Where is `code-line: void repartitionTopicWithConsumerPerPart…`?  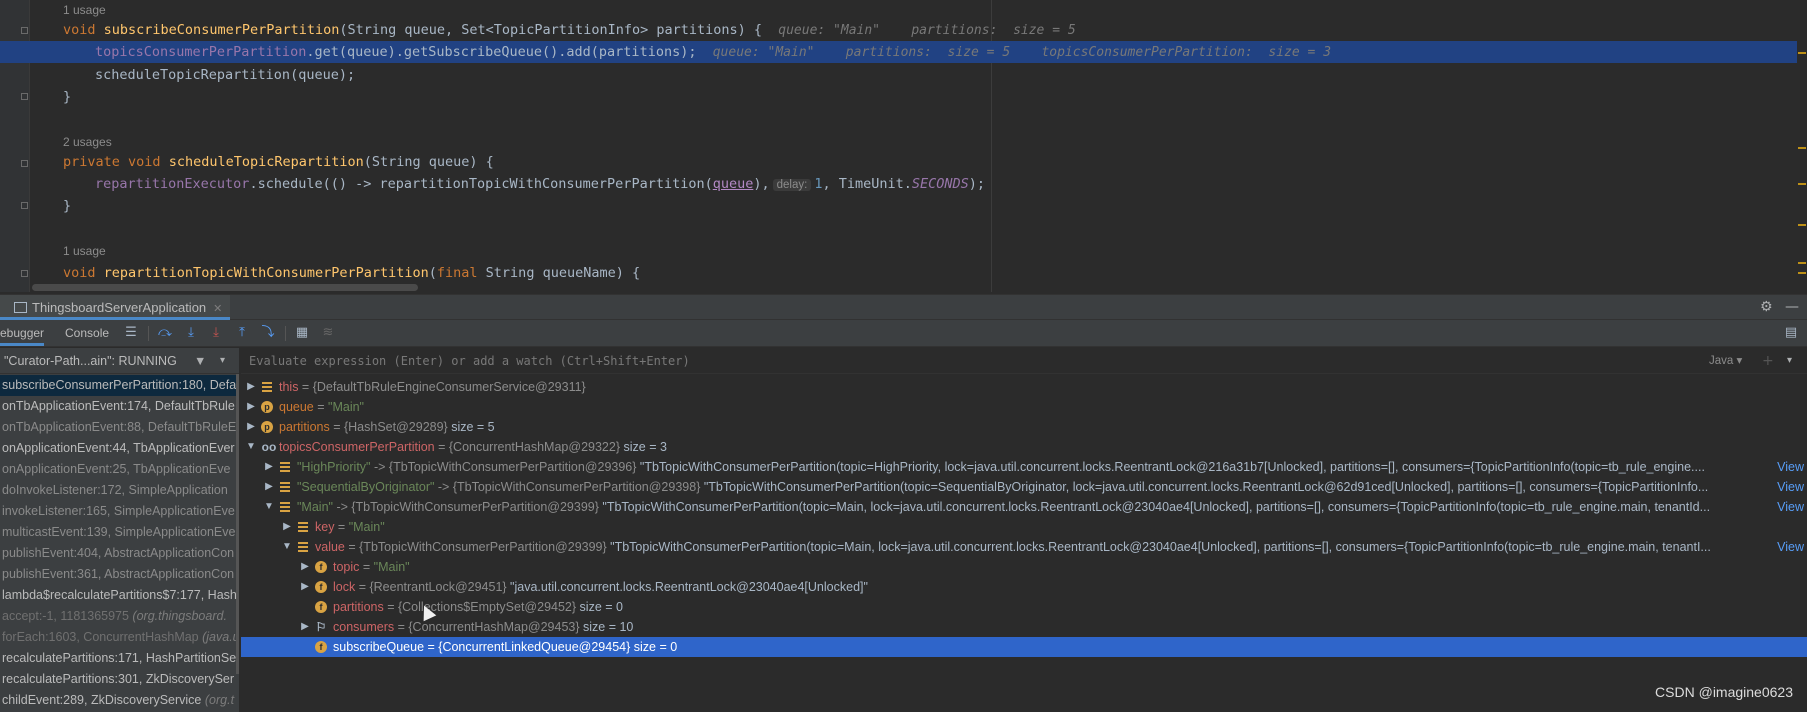
code-line: void repartitionTopicWithConsumerPerPart… is located at coordinates (898, 273).